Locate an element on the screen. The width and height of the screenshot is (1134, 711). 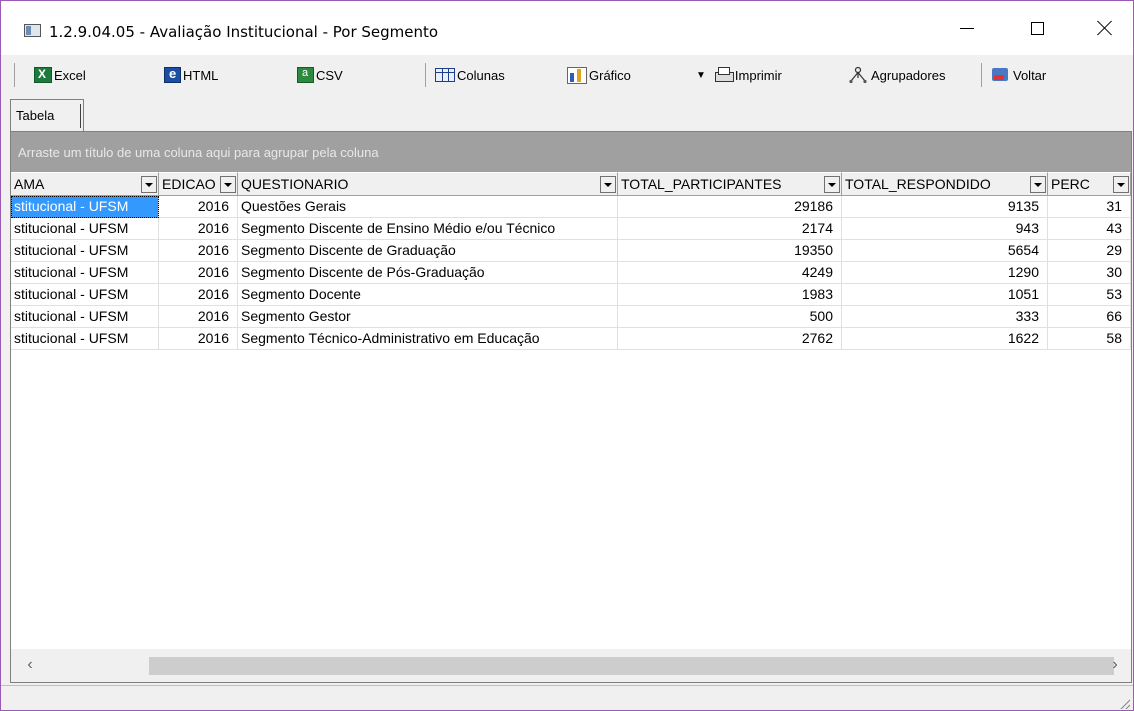
resize-grip-icon is located at coordinates (1124, 703).